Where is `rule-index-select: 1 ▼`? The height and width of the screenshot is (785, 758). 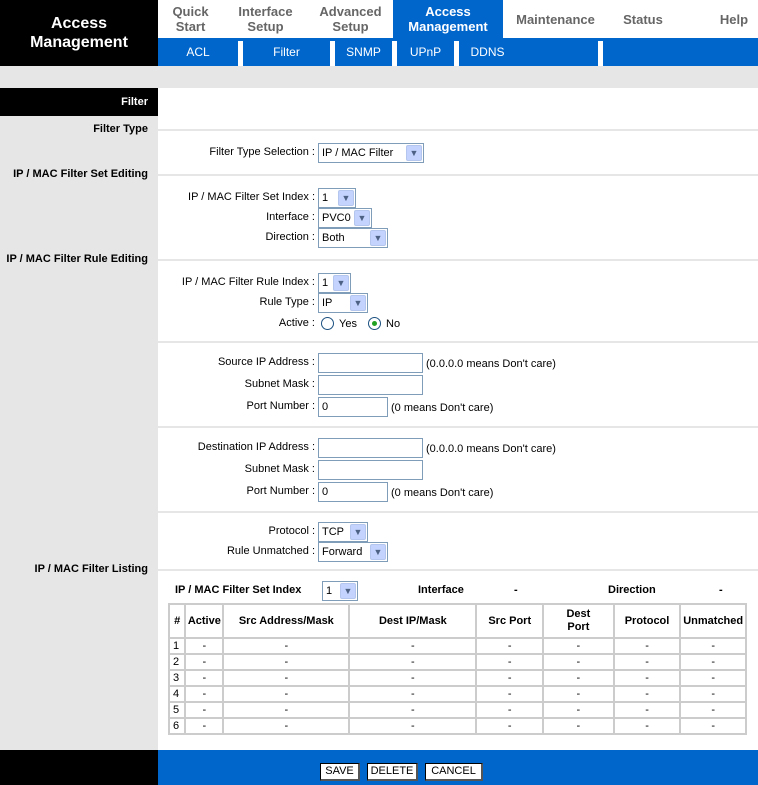 rule-index-select: 1 ▼ is located at coordinates (334, 283).